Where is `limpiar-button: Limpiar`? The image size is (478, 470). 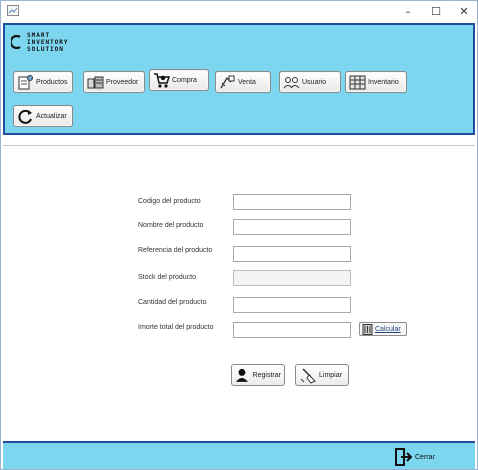 limpiar-button: Limpiar is located at coordinates (322, 375).